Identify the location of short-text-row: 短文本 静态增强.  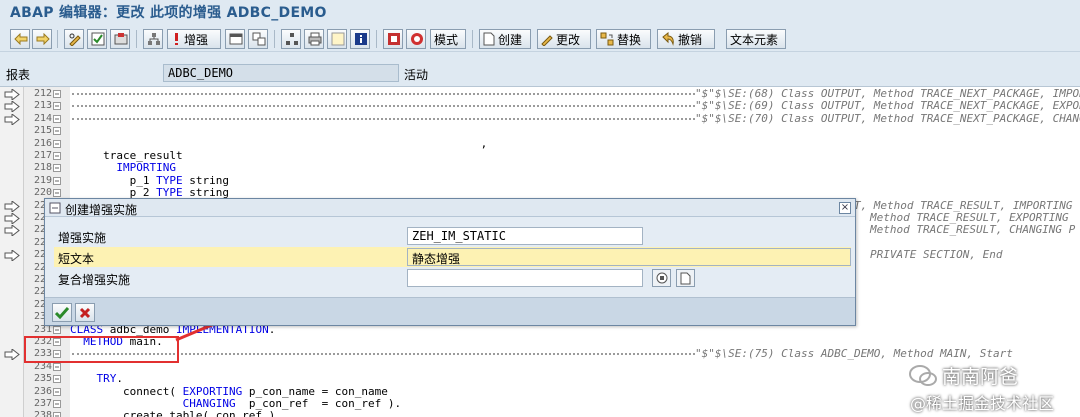
(452, 257).